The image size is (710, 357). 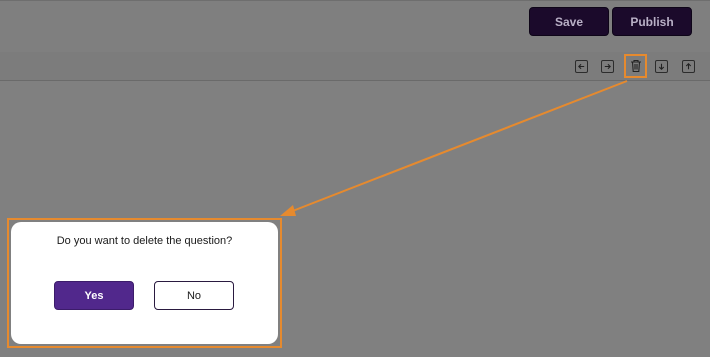 What do you see at coordinates (661, 66) in the screenshot?
I see `move-down-icon` at bounding box center [661, 66].